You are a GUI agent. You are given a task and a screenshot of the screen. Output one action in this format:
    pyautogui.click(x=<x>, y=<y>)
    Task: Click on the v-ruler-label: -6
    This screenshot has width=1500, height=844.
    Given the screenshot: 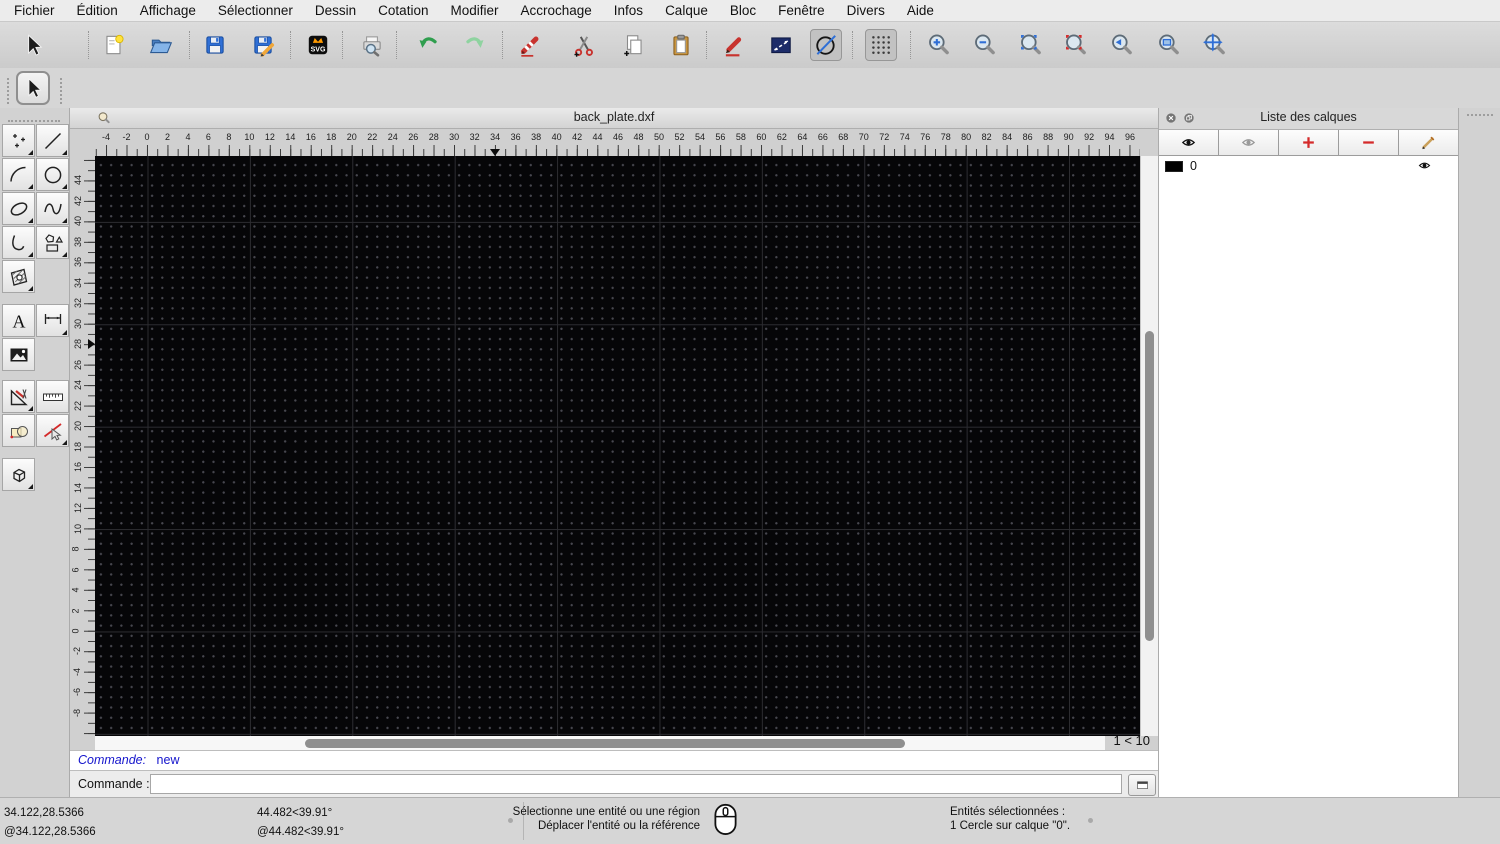 What is the action you would take?
    pyautogui.click(x=77, y=692)
    